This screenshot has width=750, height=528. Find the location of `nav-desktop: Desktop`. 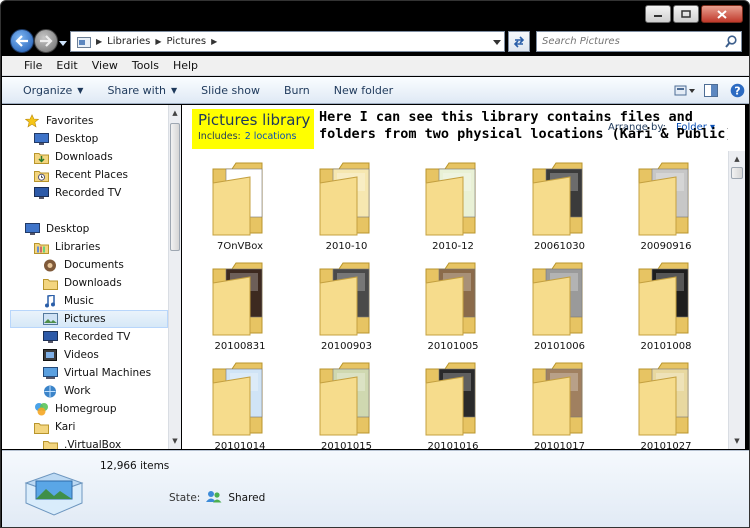

nav-desktop: Desktop is located at coordinates (56, 229).